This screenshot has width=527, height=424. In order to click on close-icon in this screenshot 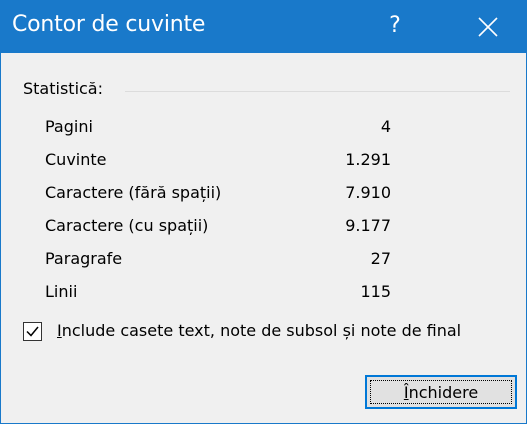, I will do `click(488, 27)`.